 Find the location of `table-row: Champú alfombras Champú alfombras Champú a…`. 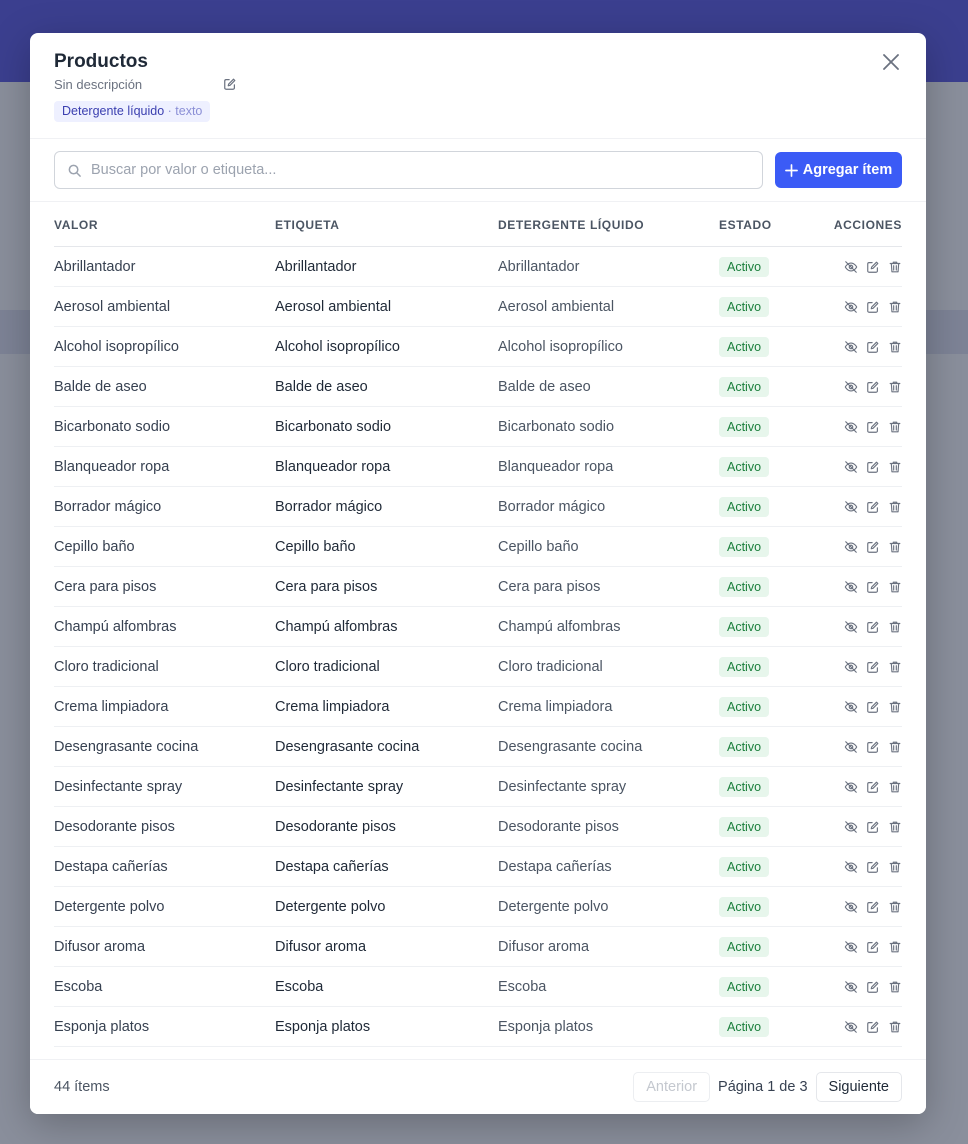

table-row: Champú alfombras Champú alfombras Champú a… is located at coordinates (478, 627).